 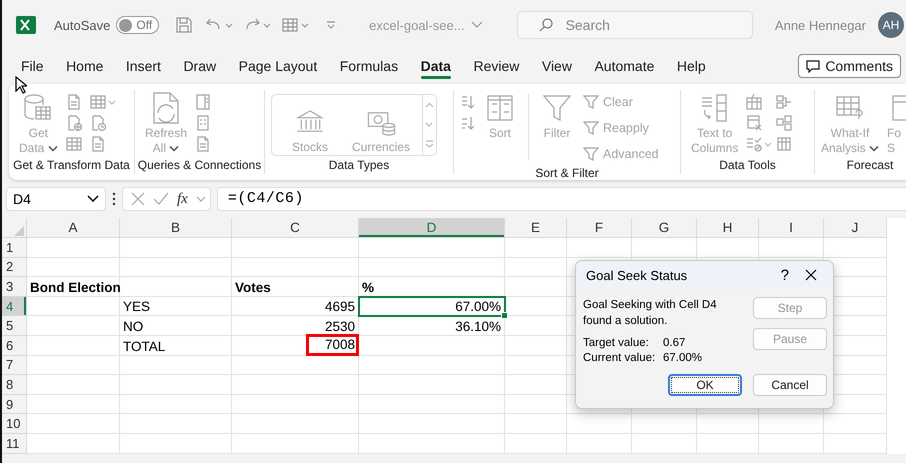 What do you see at coordinates (14, 287) in the screenshot?
I see `row-header: 3` at bounding box center [14, 287].